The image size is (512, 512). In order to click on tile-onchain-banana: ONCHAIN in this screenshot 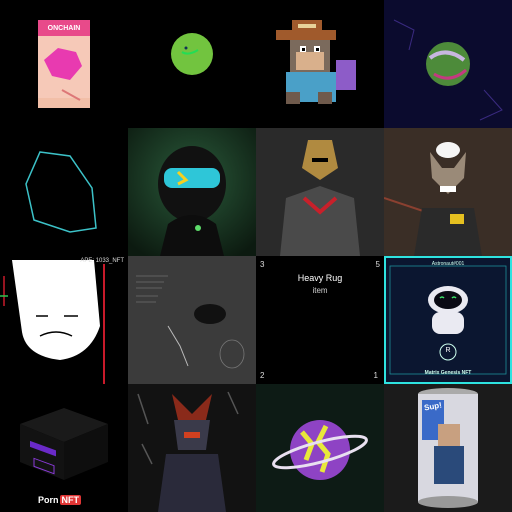, I will do `click(64, 64)`.